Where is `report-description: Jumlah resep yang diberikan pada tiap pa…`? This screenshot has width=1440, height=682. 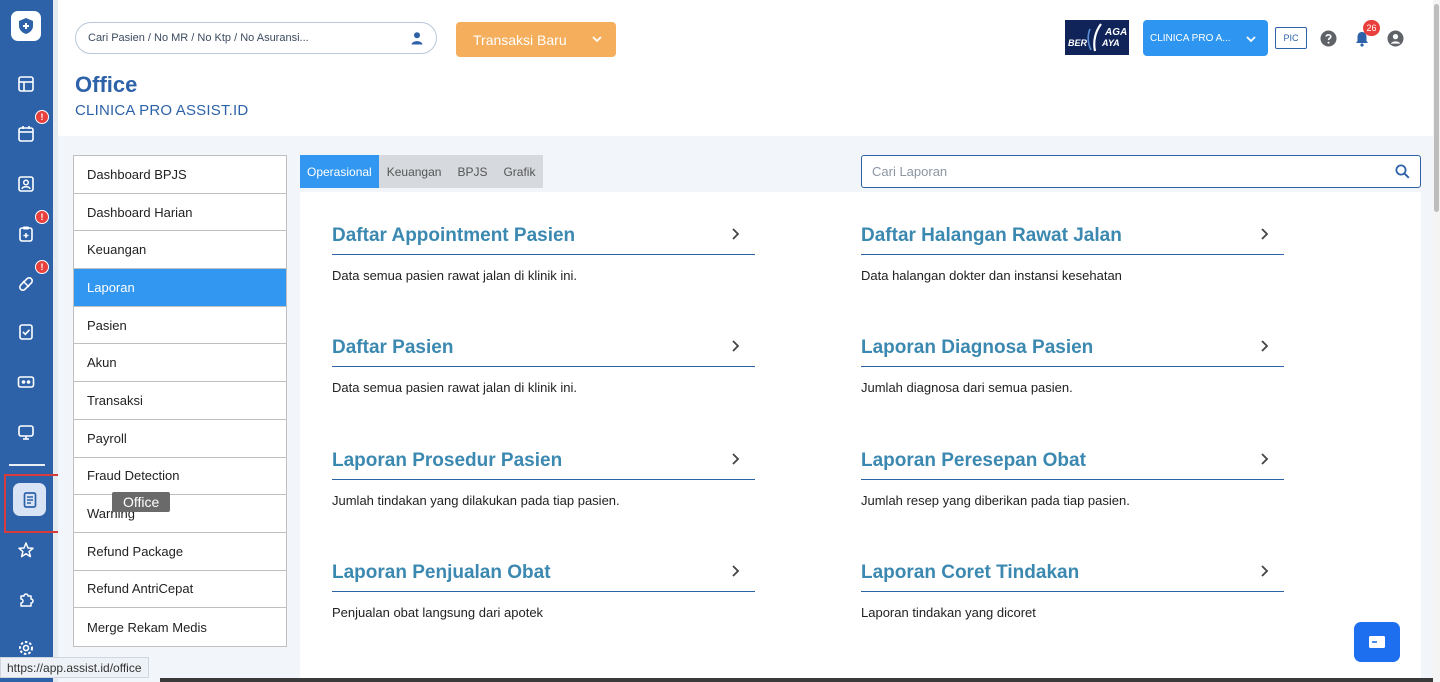 report-description: Jumlah resep yang diberikan pada tiap pa… is located at coordinates (995, 500).